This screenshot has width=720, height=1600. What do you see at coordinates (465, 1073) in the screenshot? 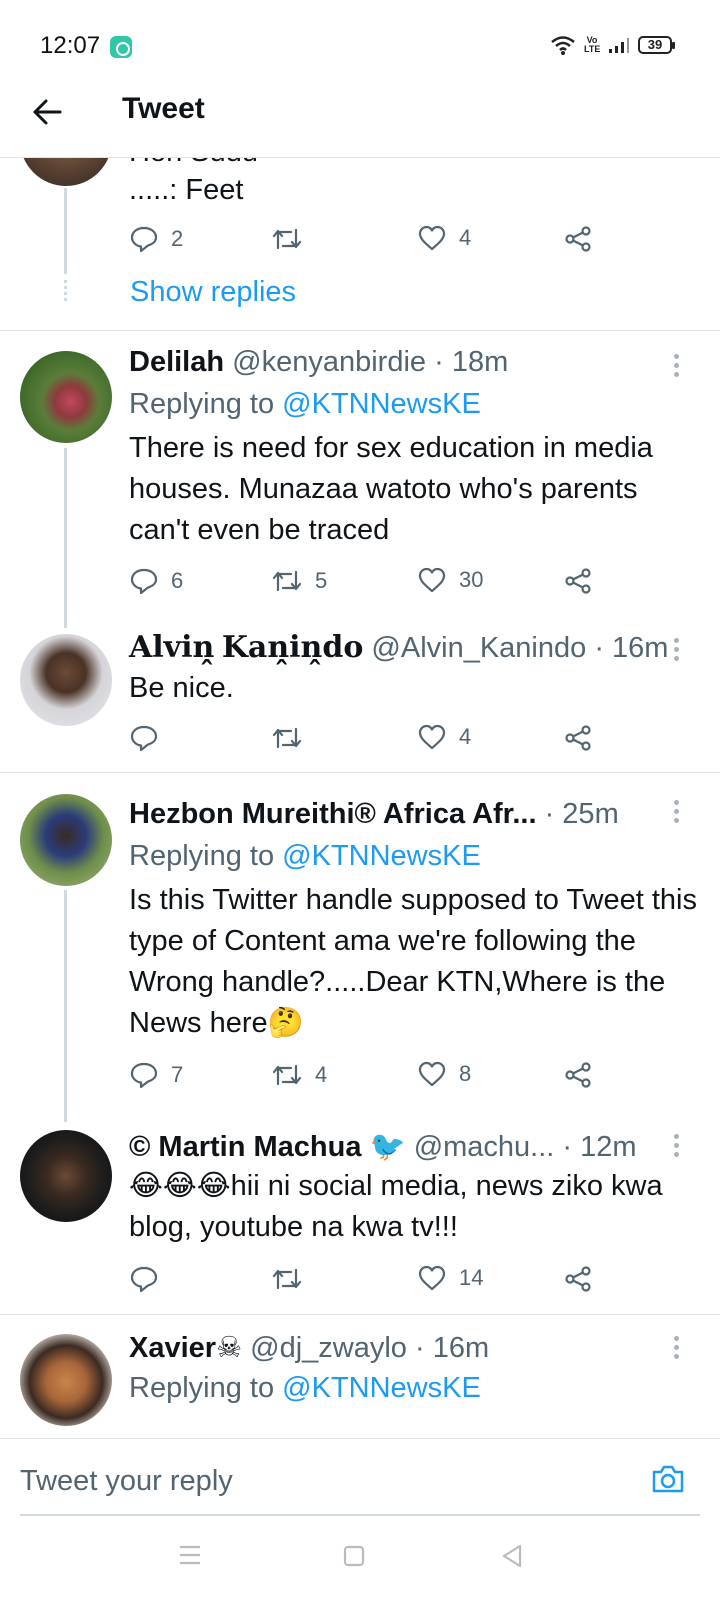
I see `like-count: 8` at bounding box center [465, 1073].